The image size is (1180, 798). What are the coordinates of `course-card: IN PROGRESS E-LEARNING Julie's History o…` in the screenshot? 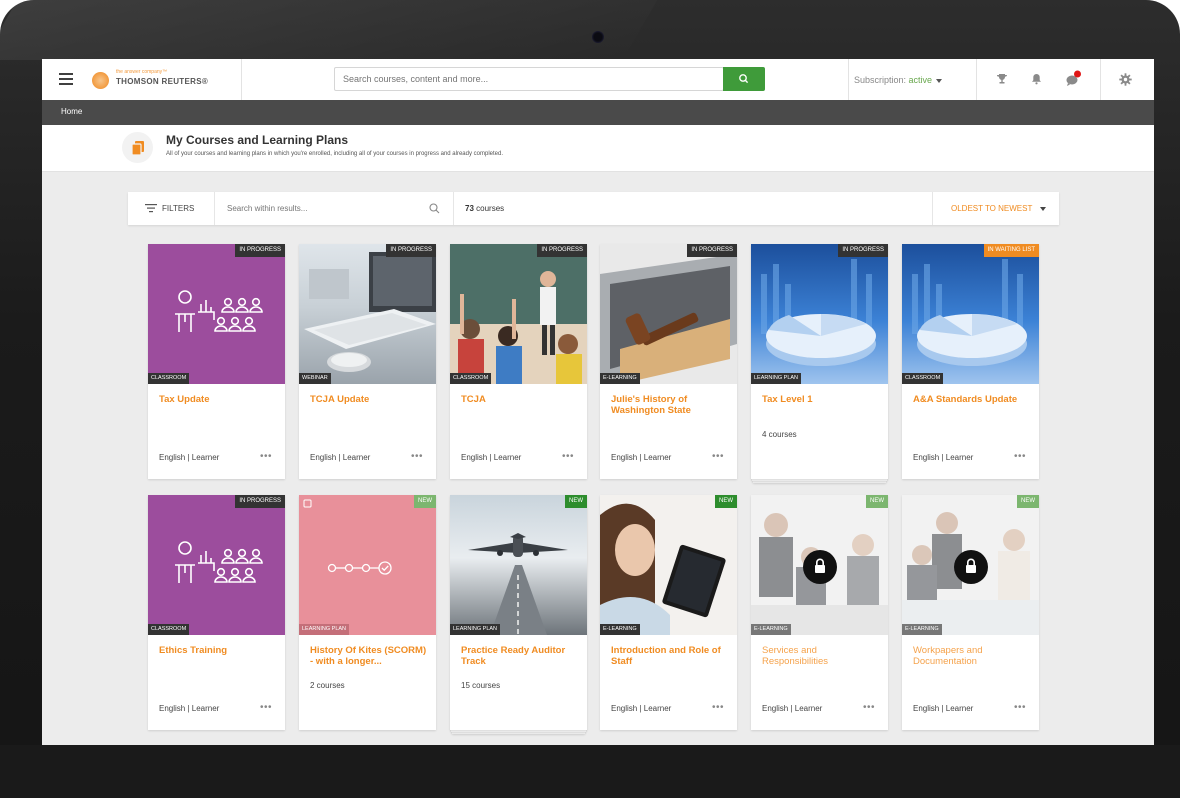 It's located at (668, 361).